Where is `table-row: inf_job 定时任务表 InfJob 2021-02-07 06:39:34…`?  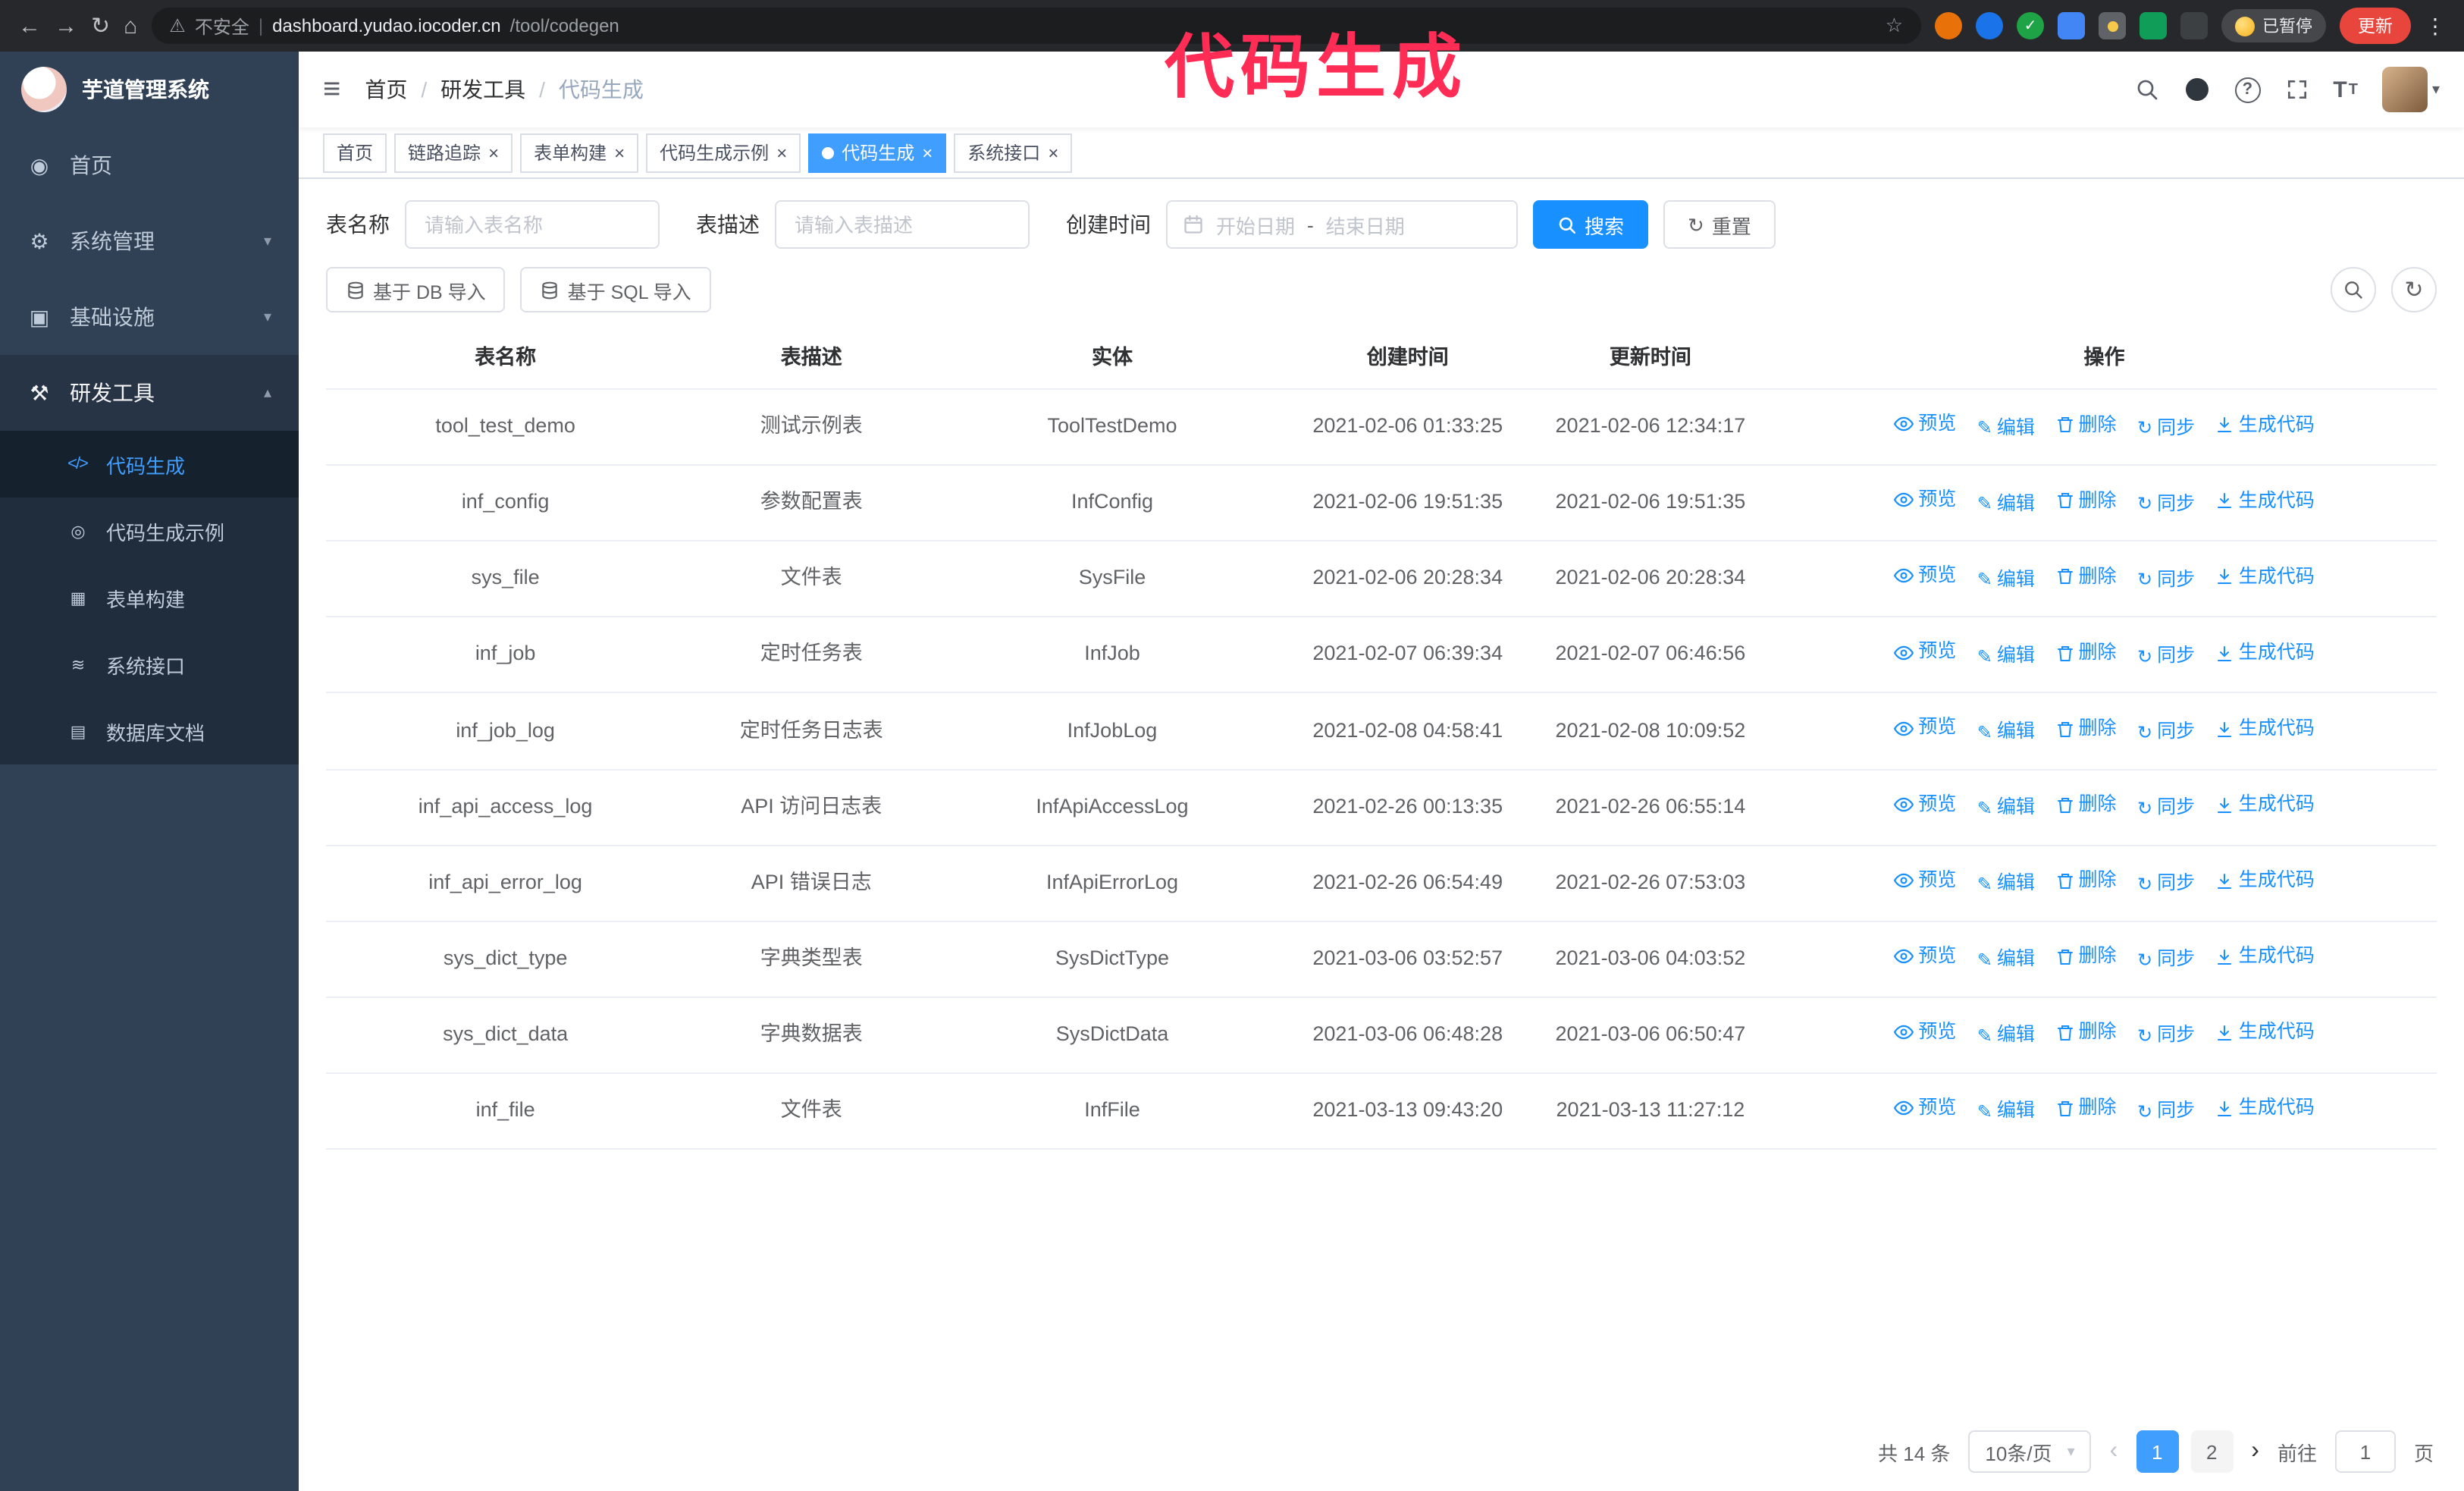
table-row: inf_job 定时任务表 InfJob 2021-02-07 06:39:34… is located at coordinates (1382, 655).